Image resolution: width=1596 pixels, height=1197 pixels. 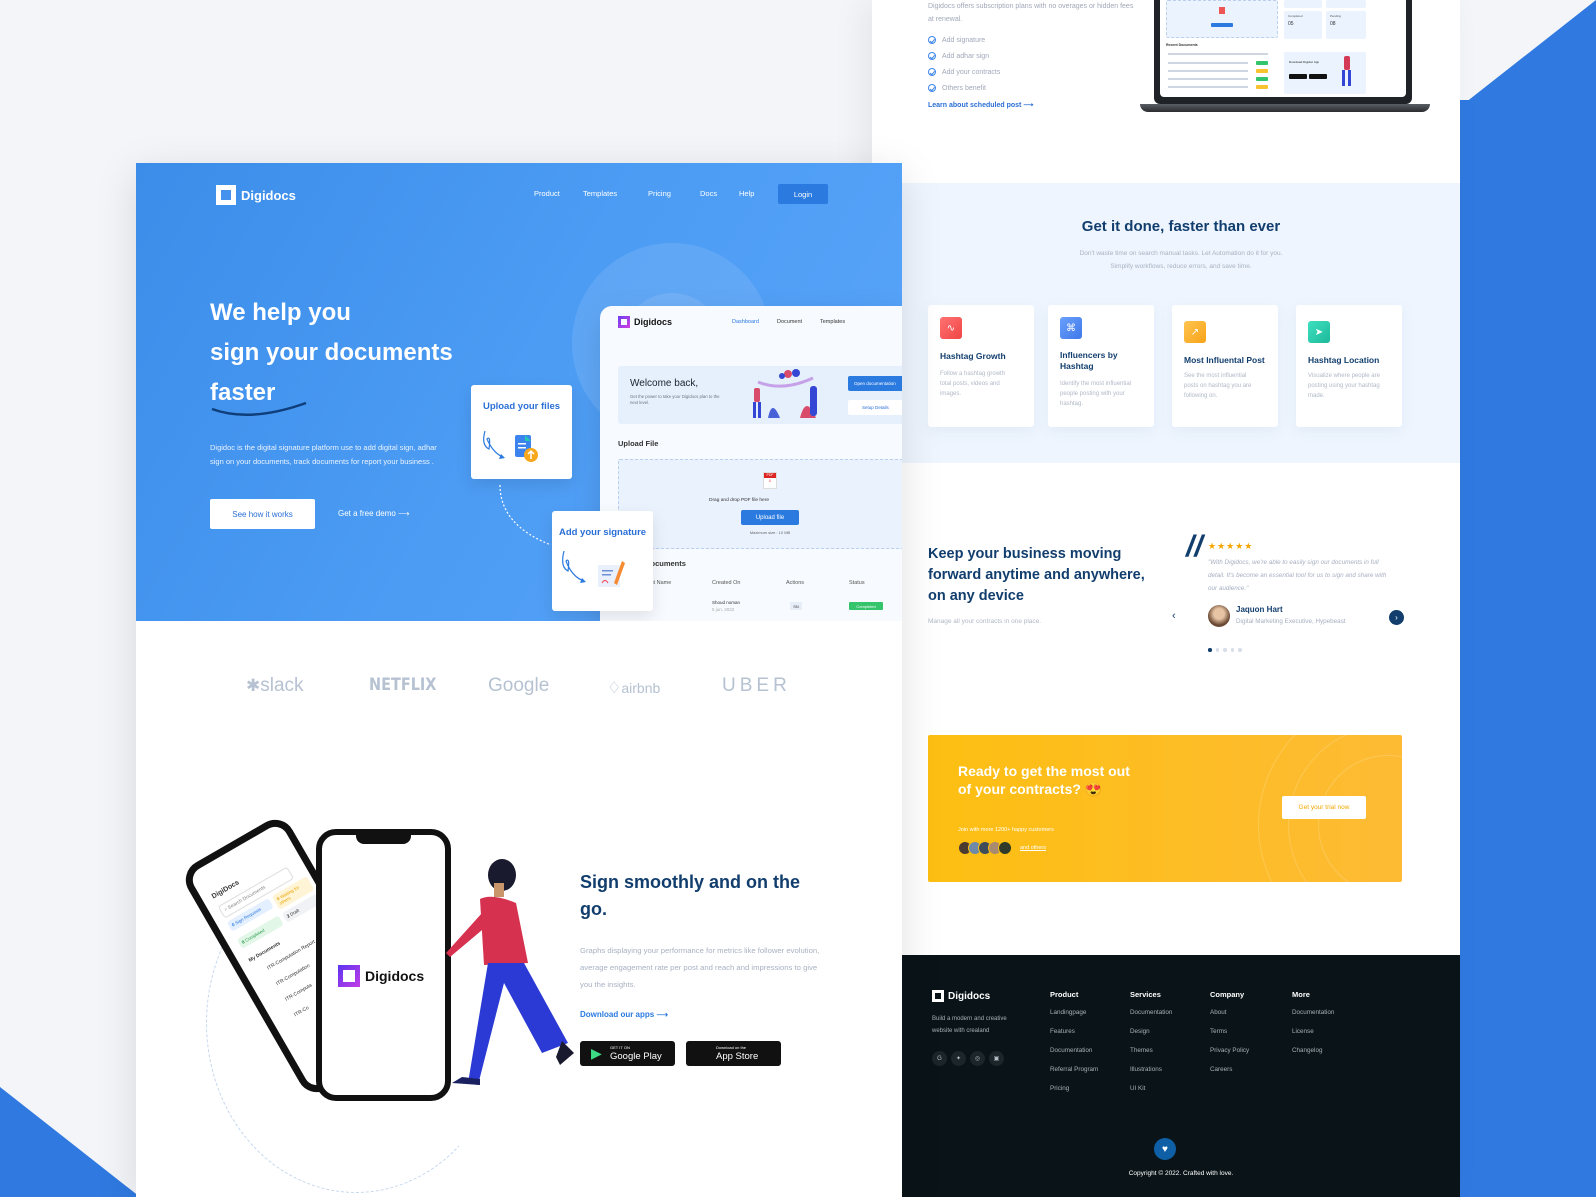 What do you see at coordinates (961, 996) in the screenshot?
I see `footer-logo: Digidocs` at bounding box center [961, 996].